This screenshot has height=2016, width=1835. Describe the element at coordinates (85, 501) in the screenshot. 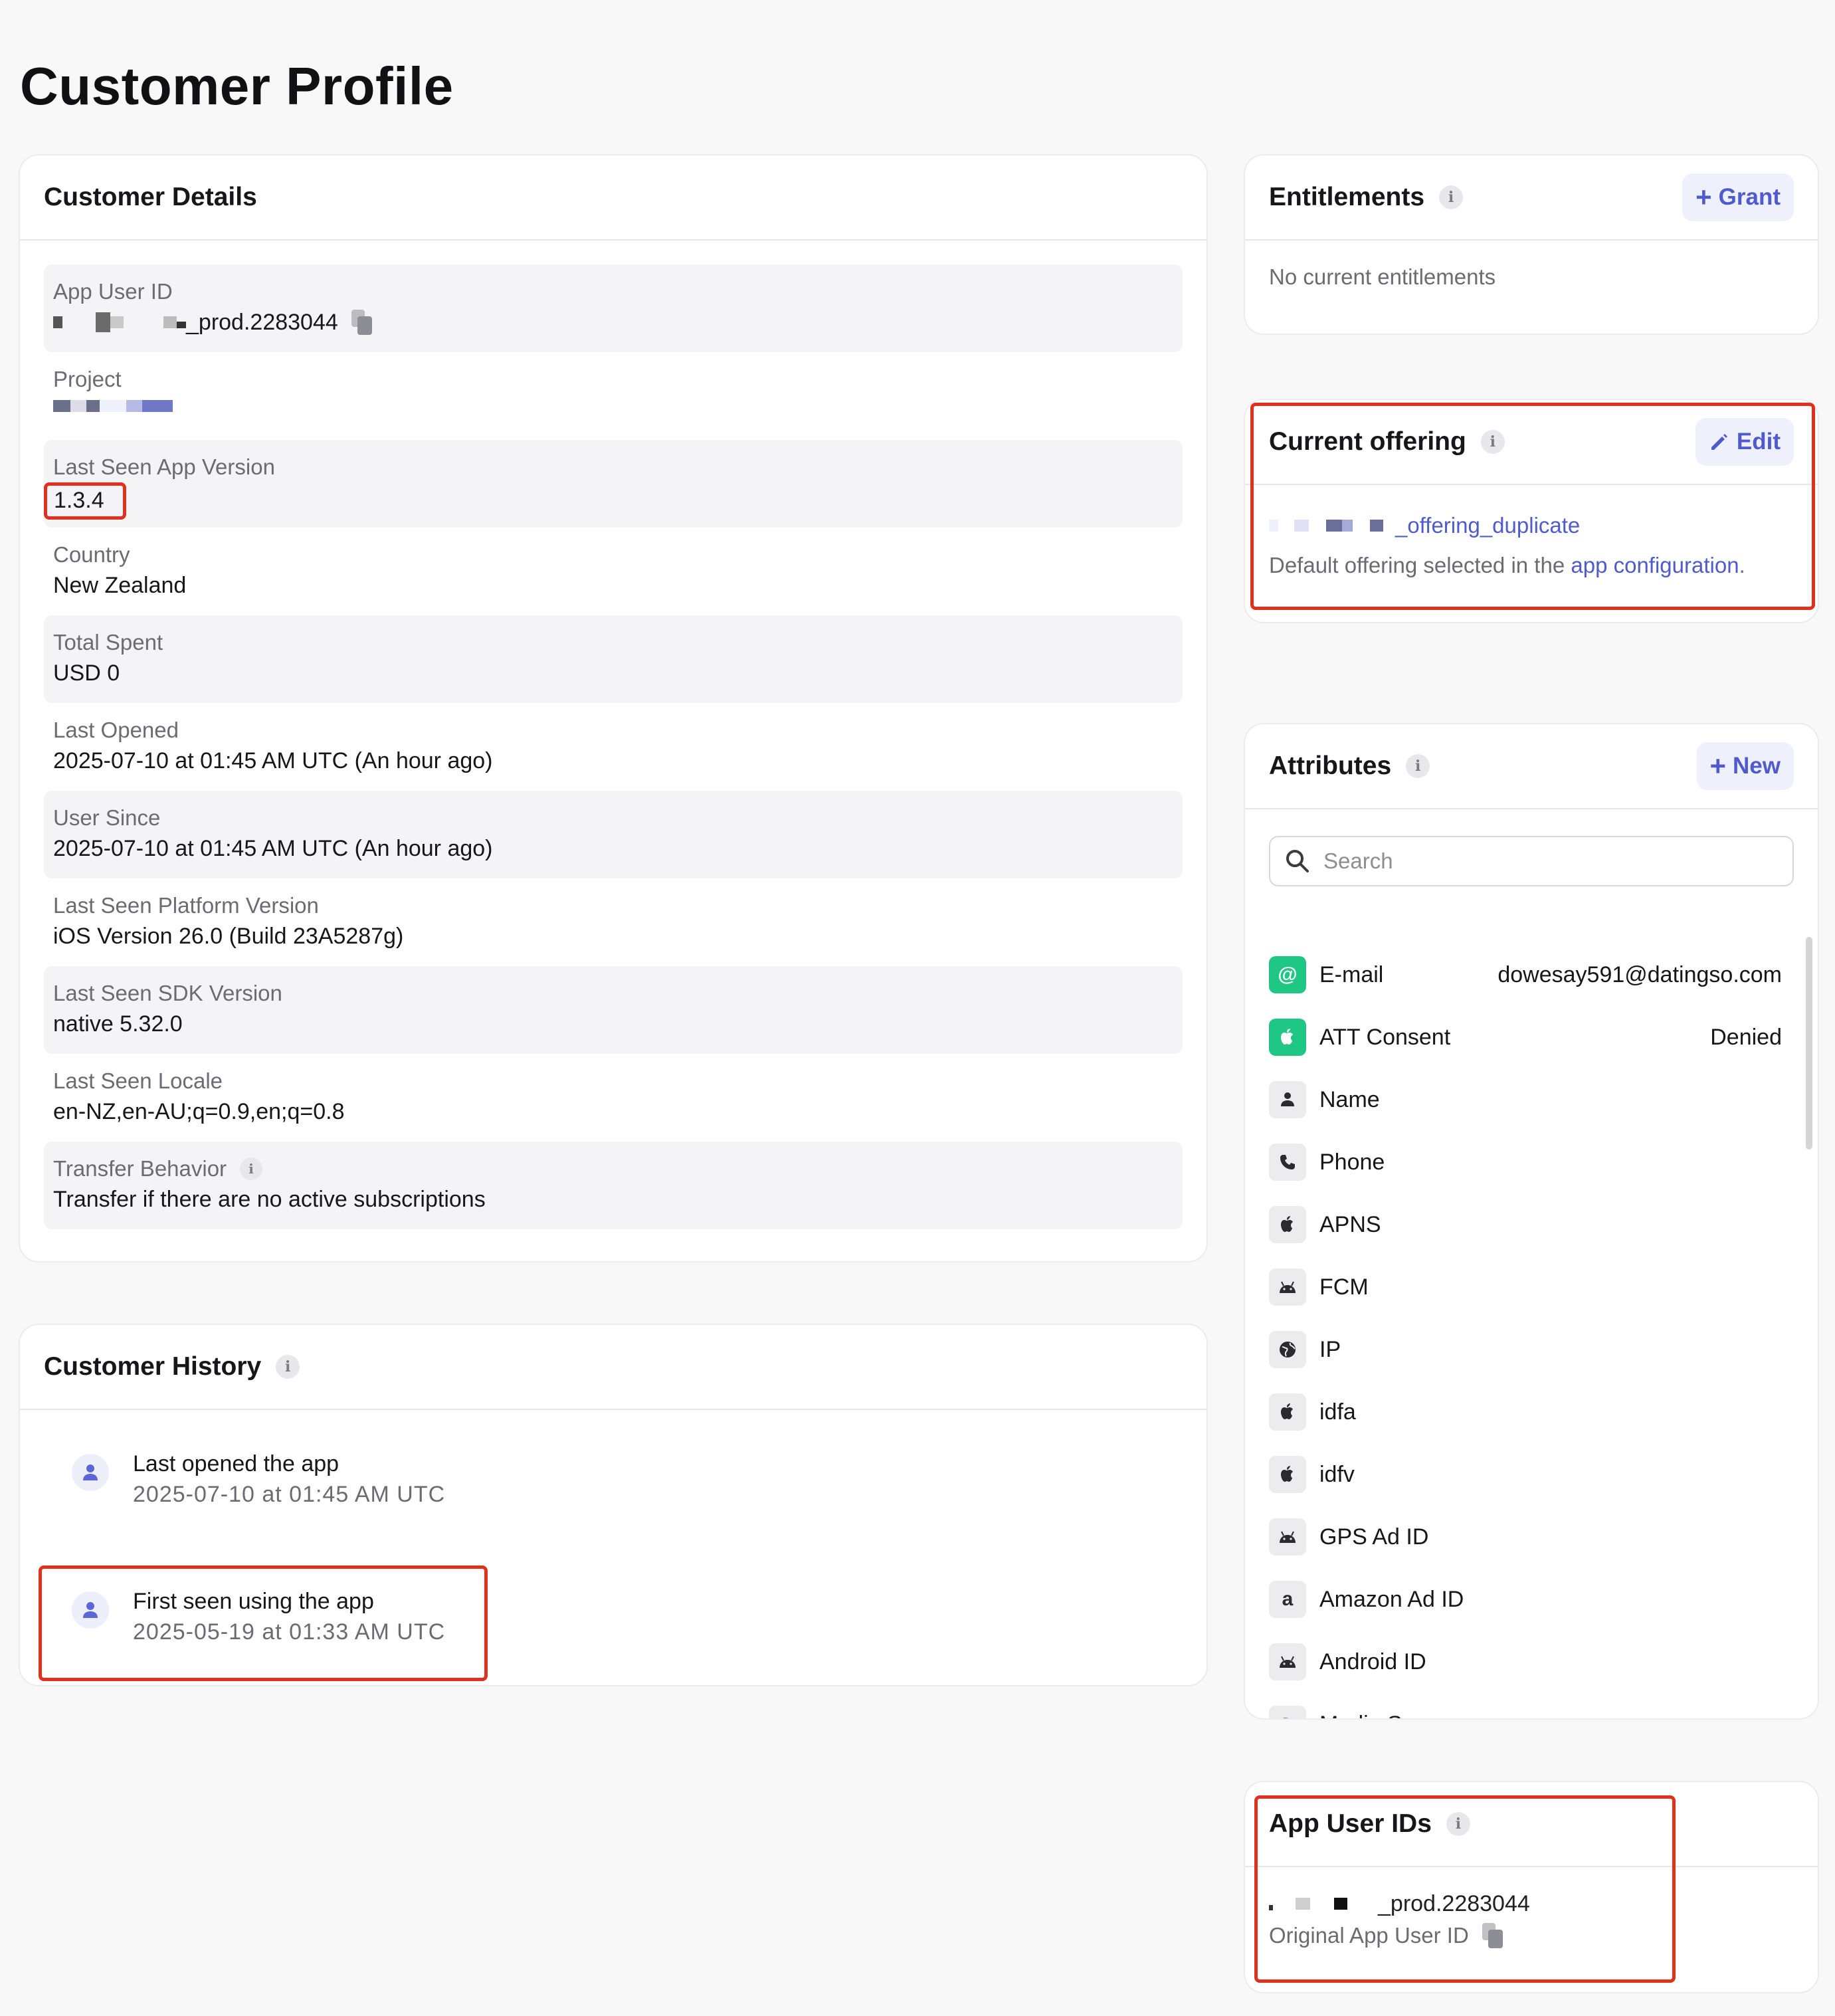

I see `app-version-value: 1.3.4` at that location.